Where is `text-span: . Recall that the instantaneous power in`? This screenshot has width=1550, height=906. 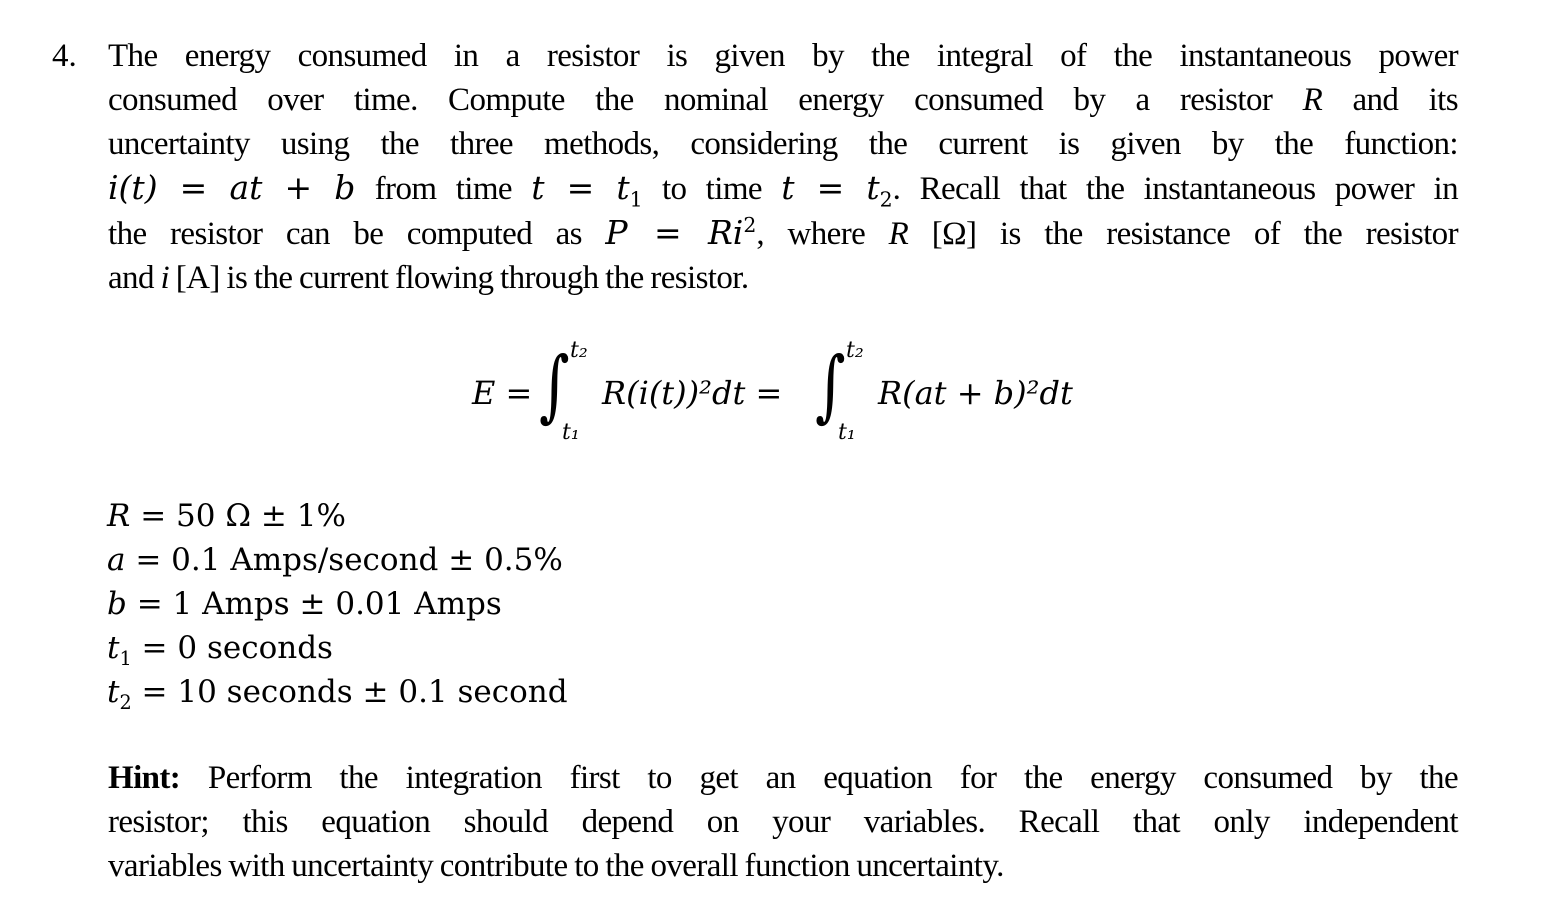
text-span: . Recall that the instantaneous power in is located at coordinates (1175, 189).